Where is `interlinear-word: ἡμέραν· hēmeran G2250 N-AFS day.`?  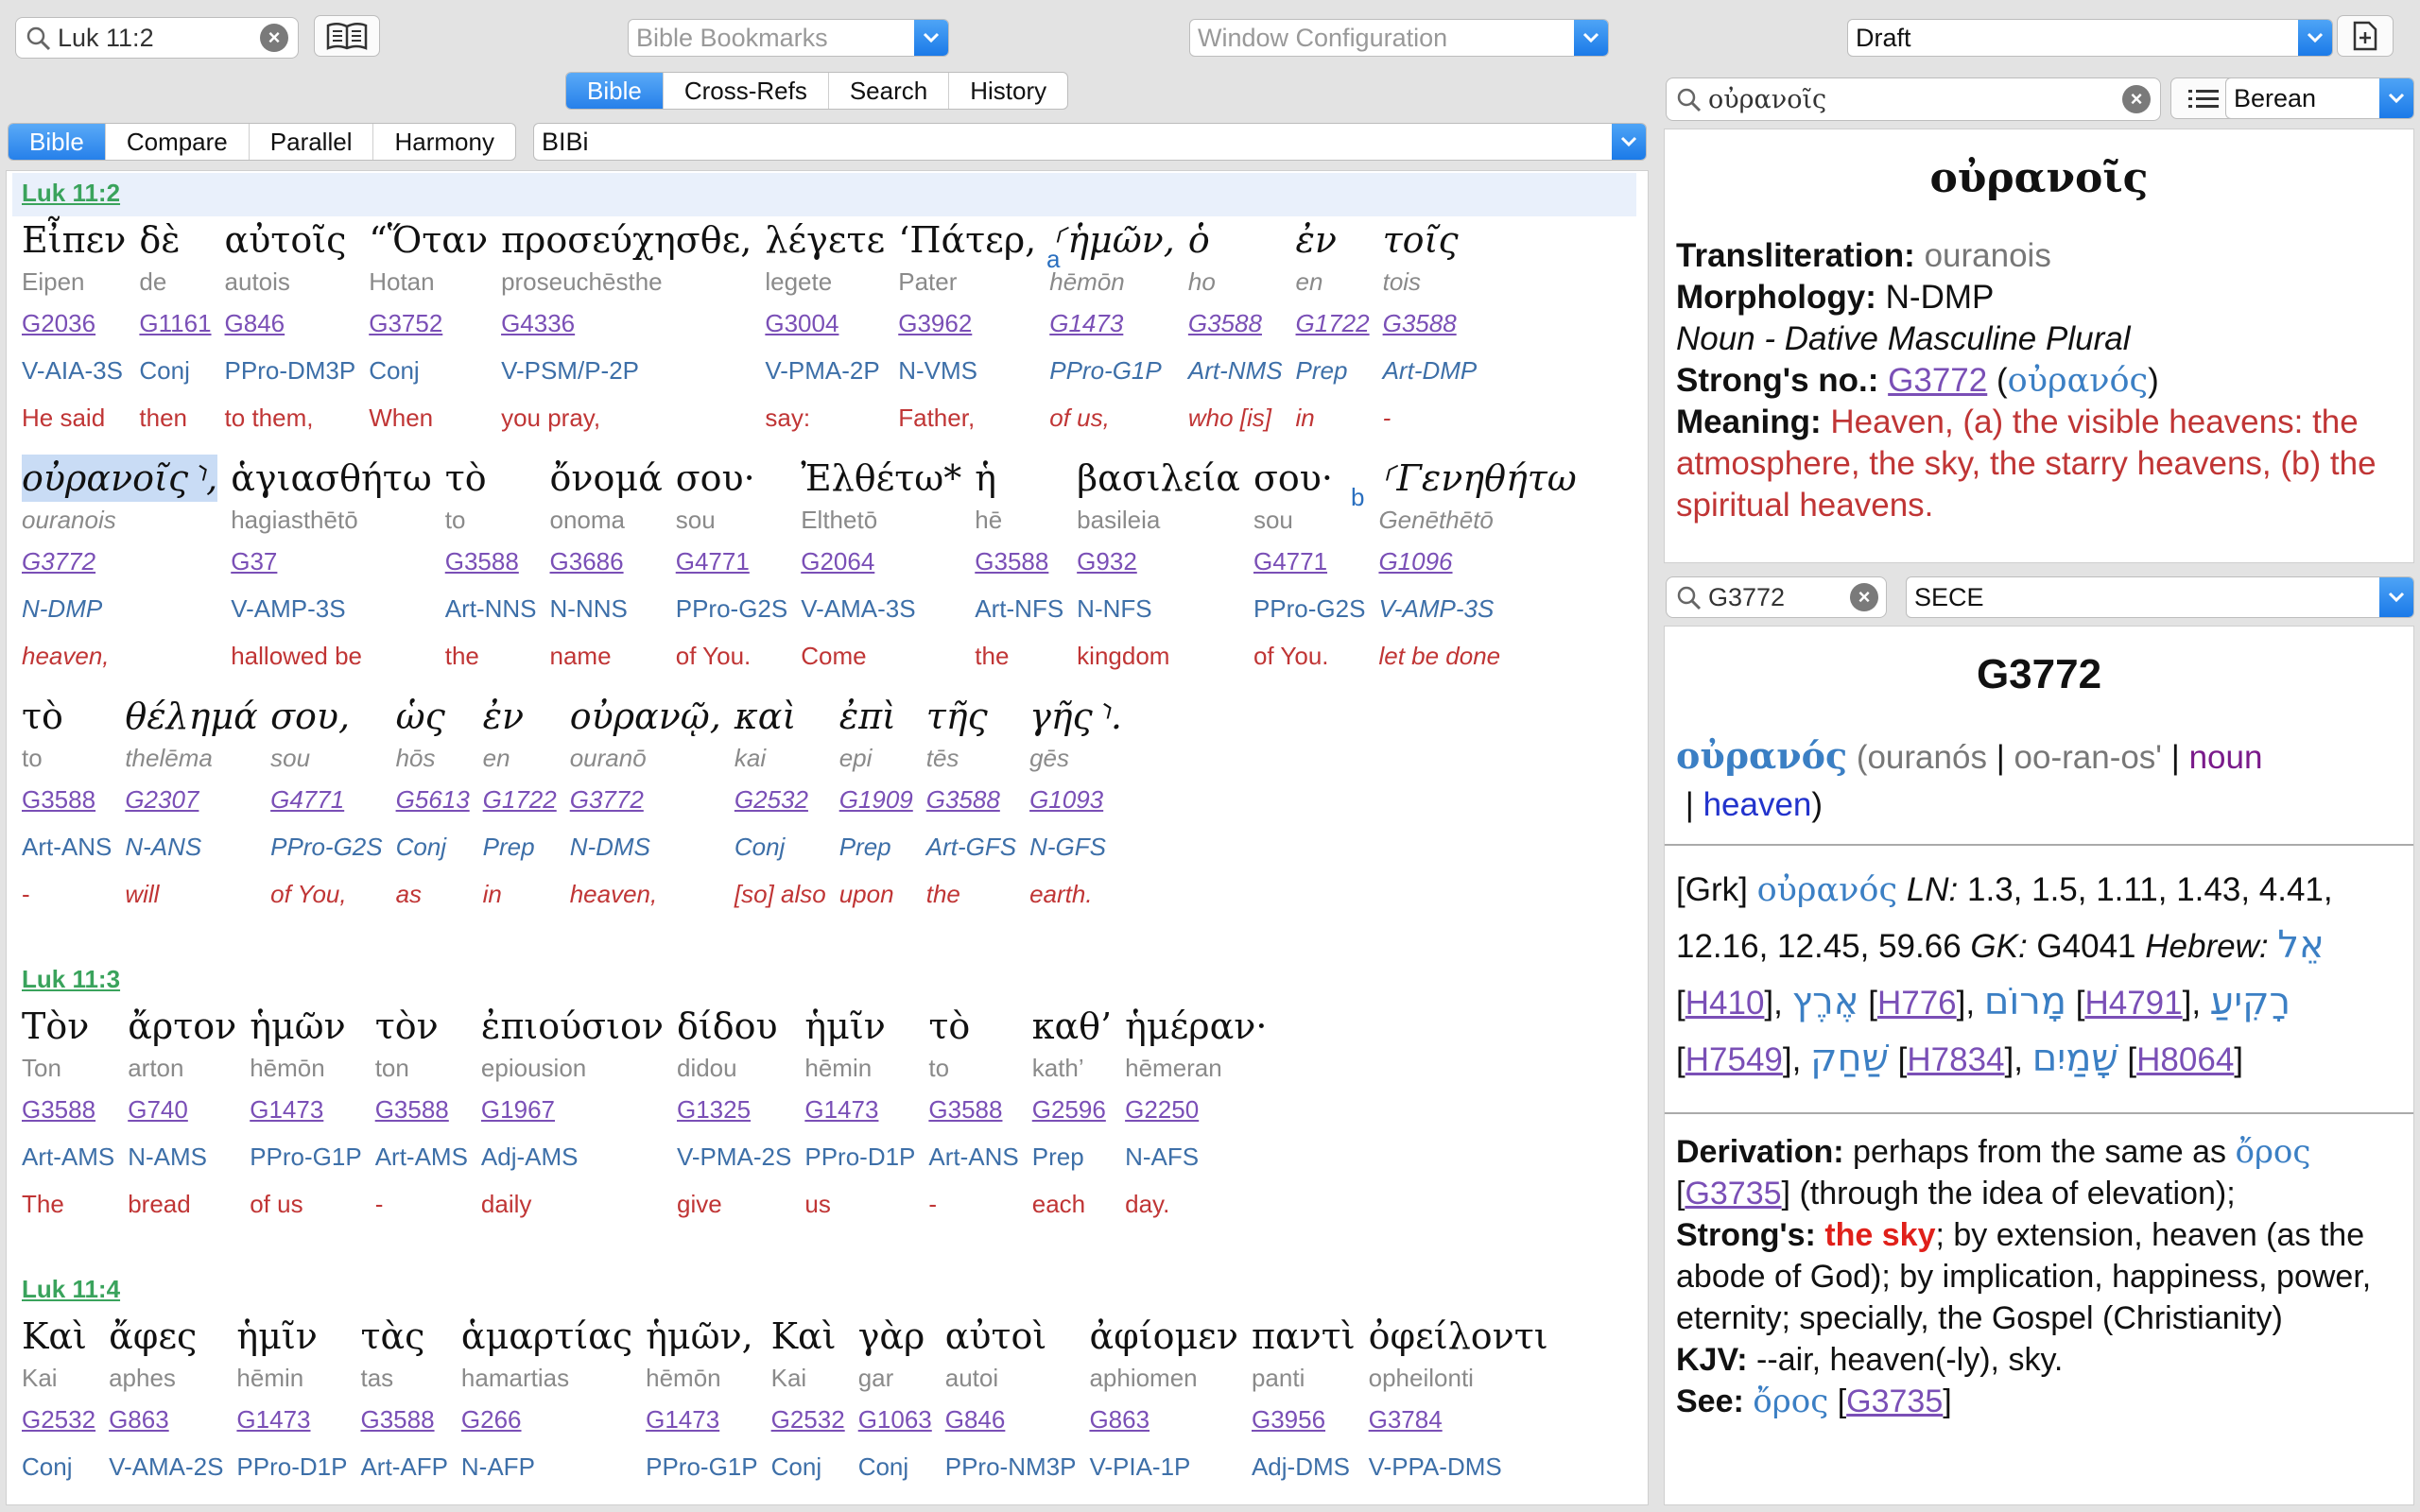 interlinear-word: ἡμέραν· hēmeran G2250 N-AFS day. is located at coordinates (1196, 1115).